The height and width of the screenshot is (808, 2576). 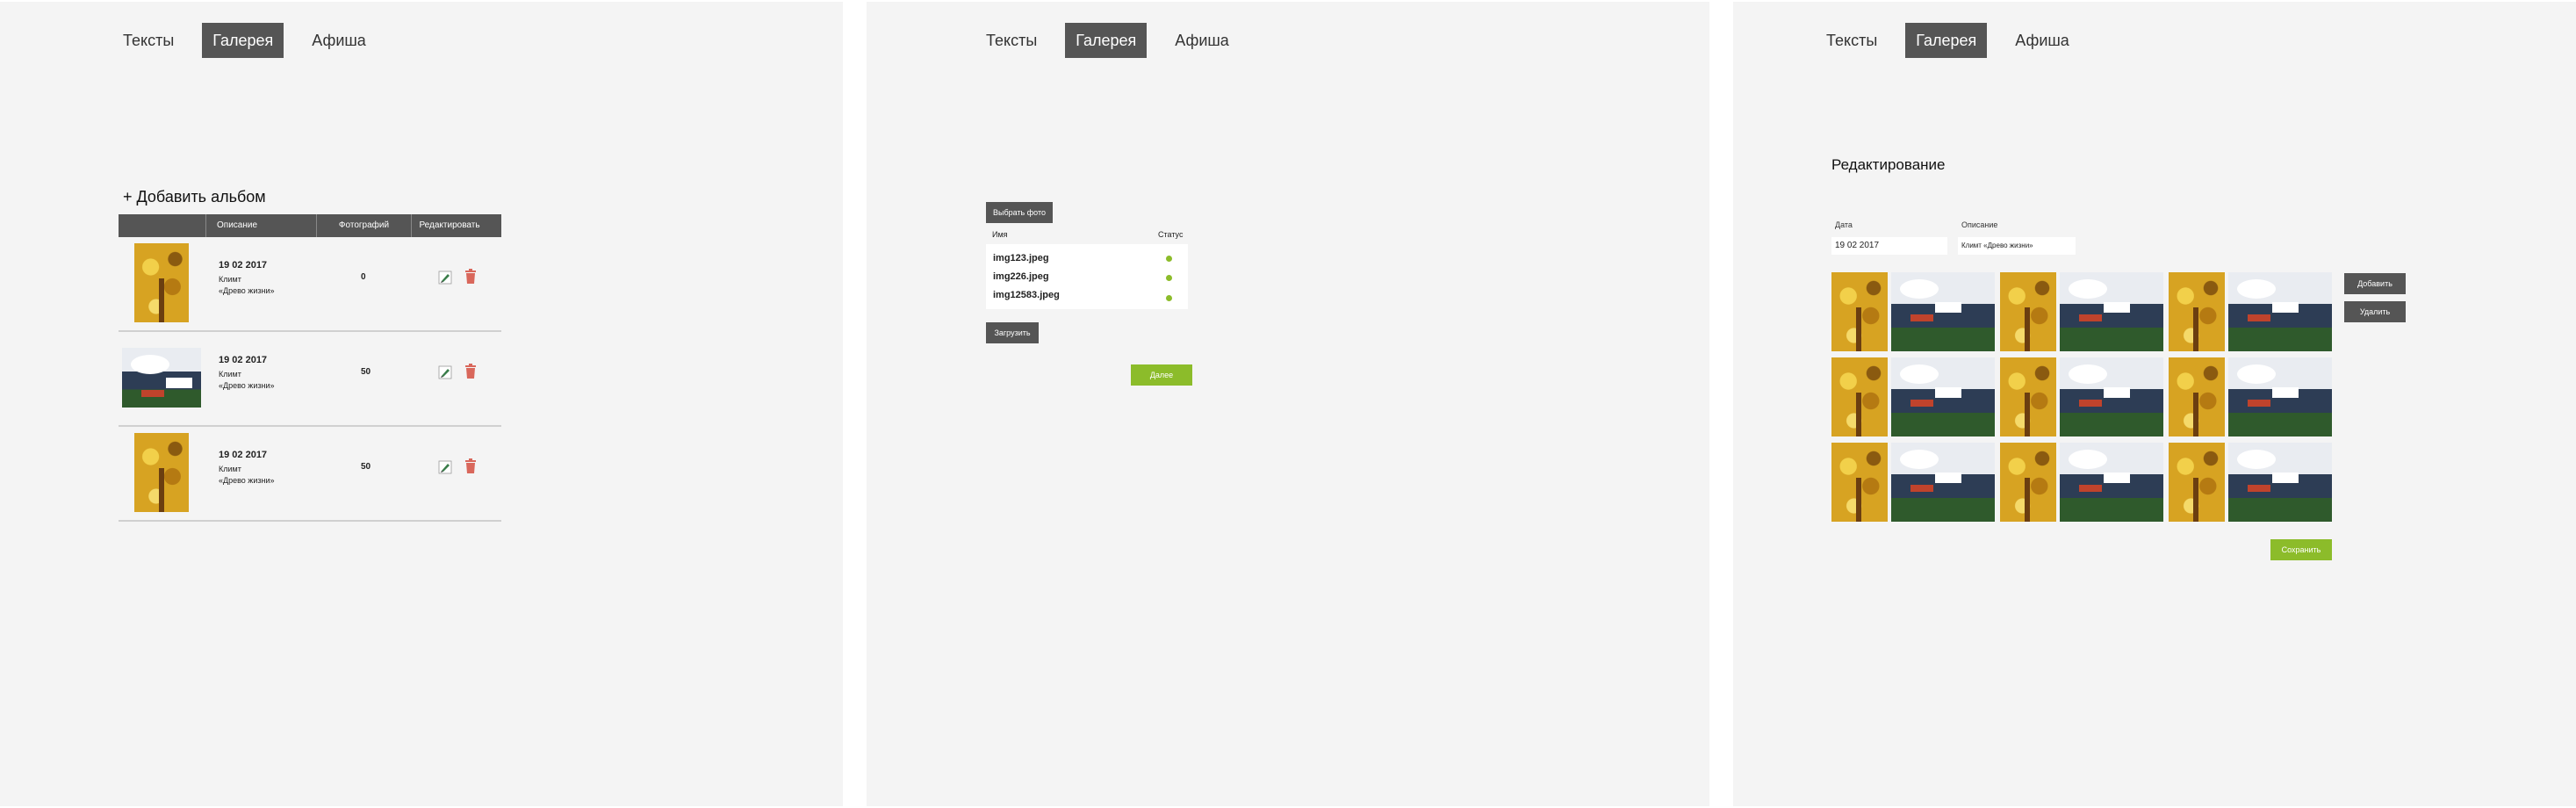 I want to click on next-button: Далее, so click(x=1161, y=375).